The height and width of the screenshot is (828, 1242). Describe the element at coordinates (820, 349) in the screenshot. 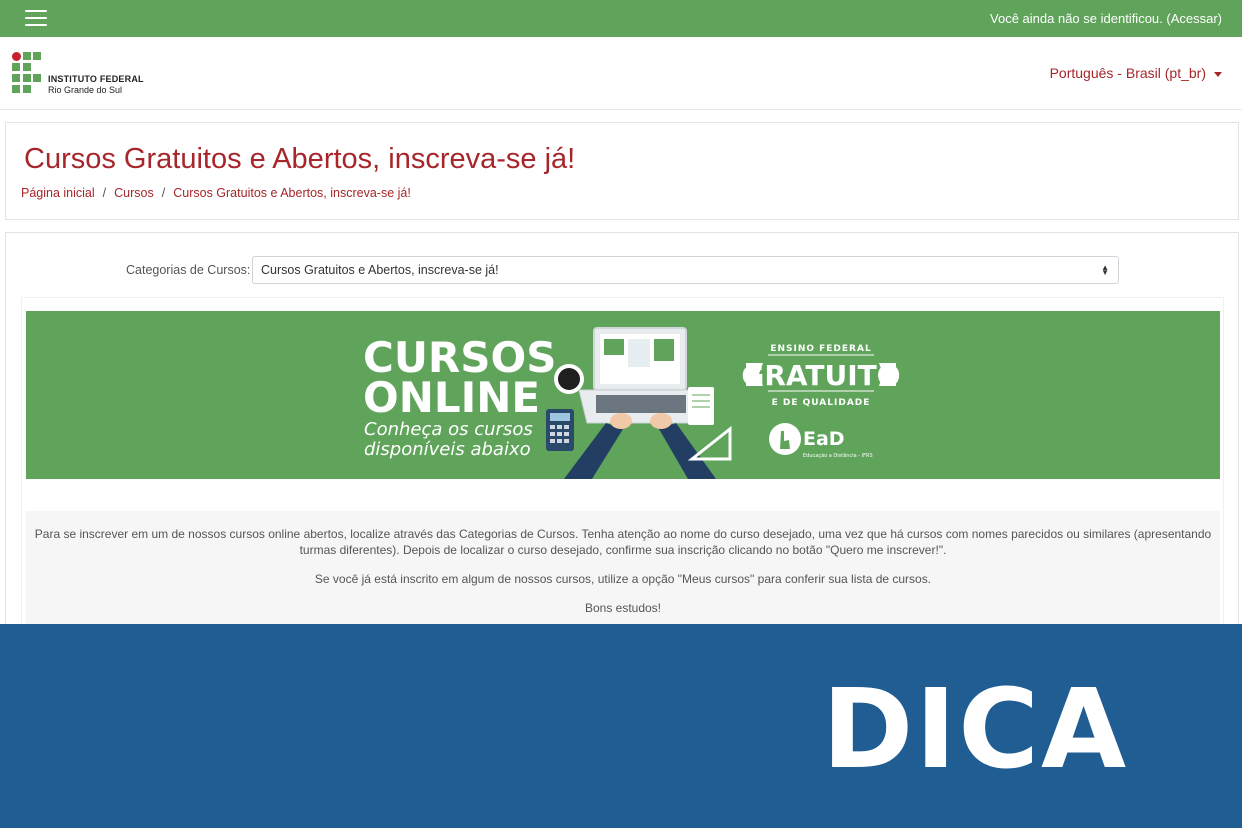

I see `banner-right-top: ENSINO FEDERAL` at that location.